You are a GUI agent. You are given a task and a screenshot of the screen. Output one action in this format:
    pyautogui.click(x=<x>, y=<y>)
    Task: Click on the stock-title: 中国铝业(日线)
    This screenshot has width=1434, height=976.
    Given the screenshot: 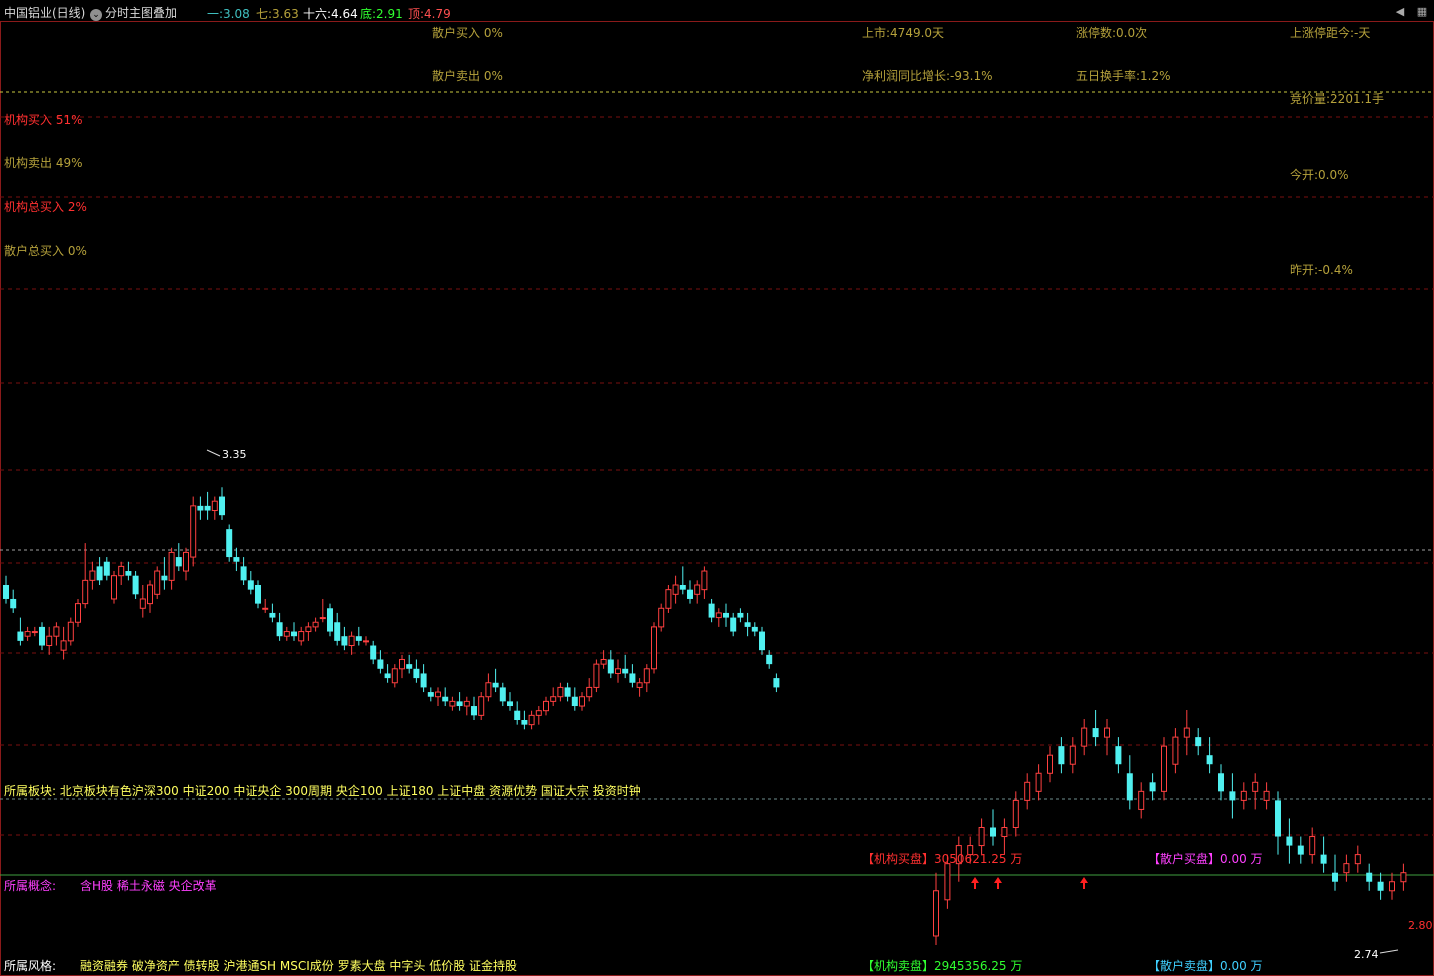 What is the action you would take?
    pyautogui.click(x=44, y=12)
    